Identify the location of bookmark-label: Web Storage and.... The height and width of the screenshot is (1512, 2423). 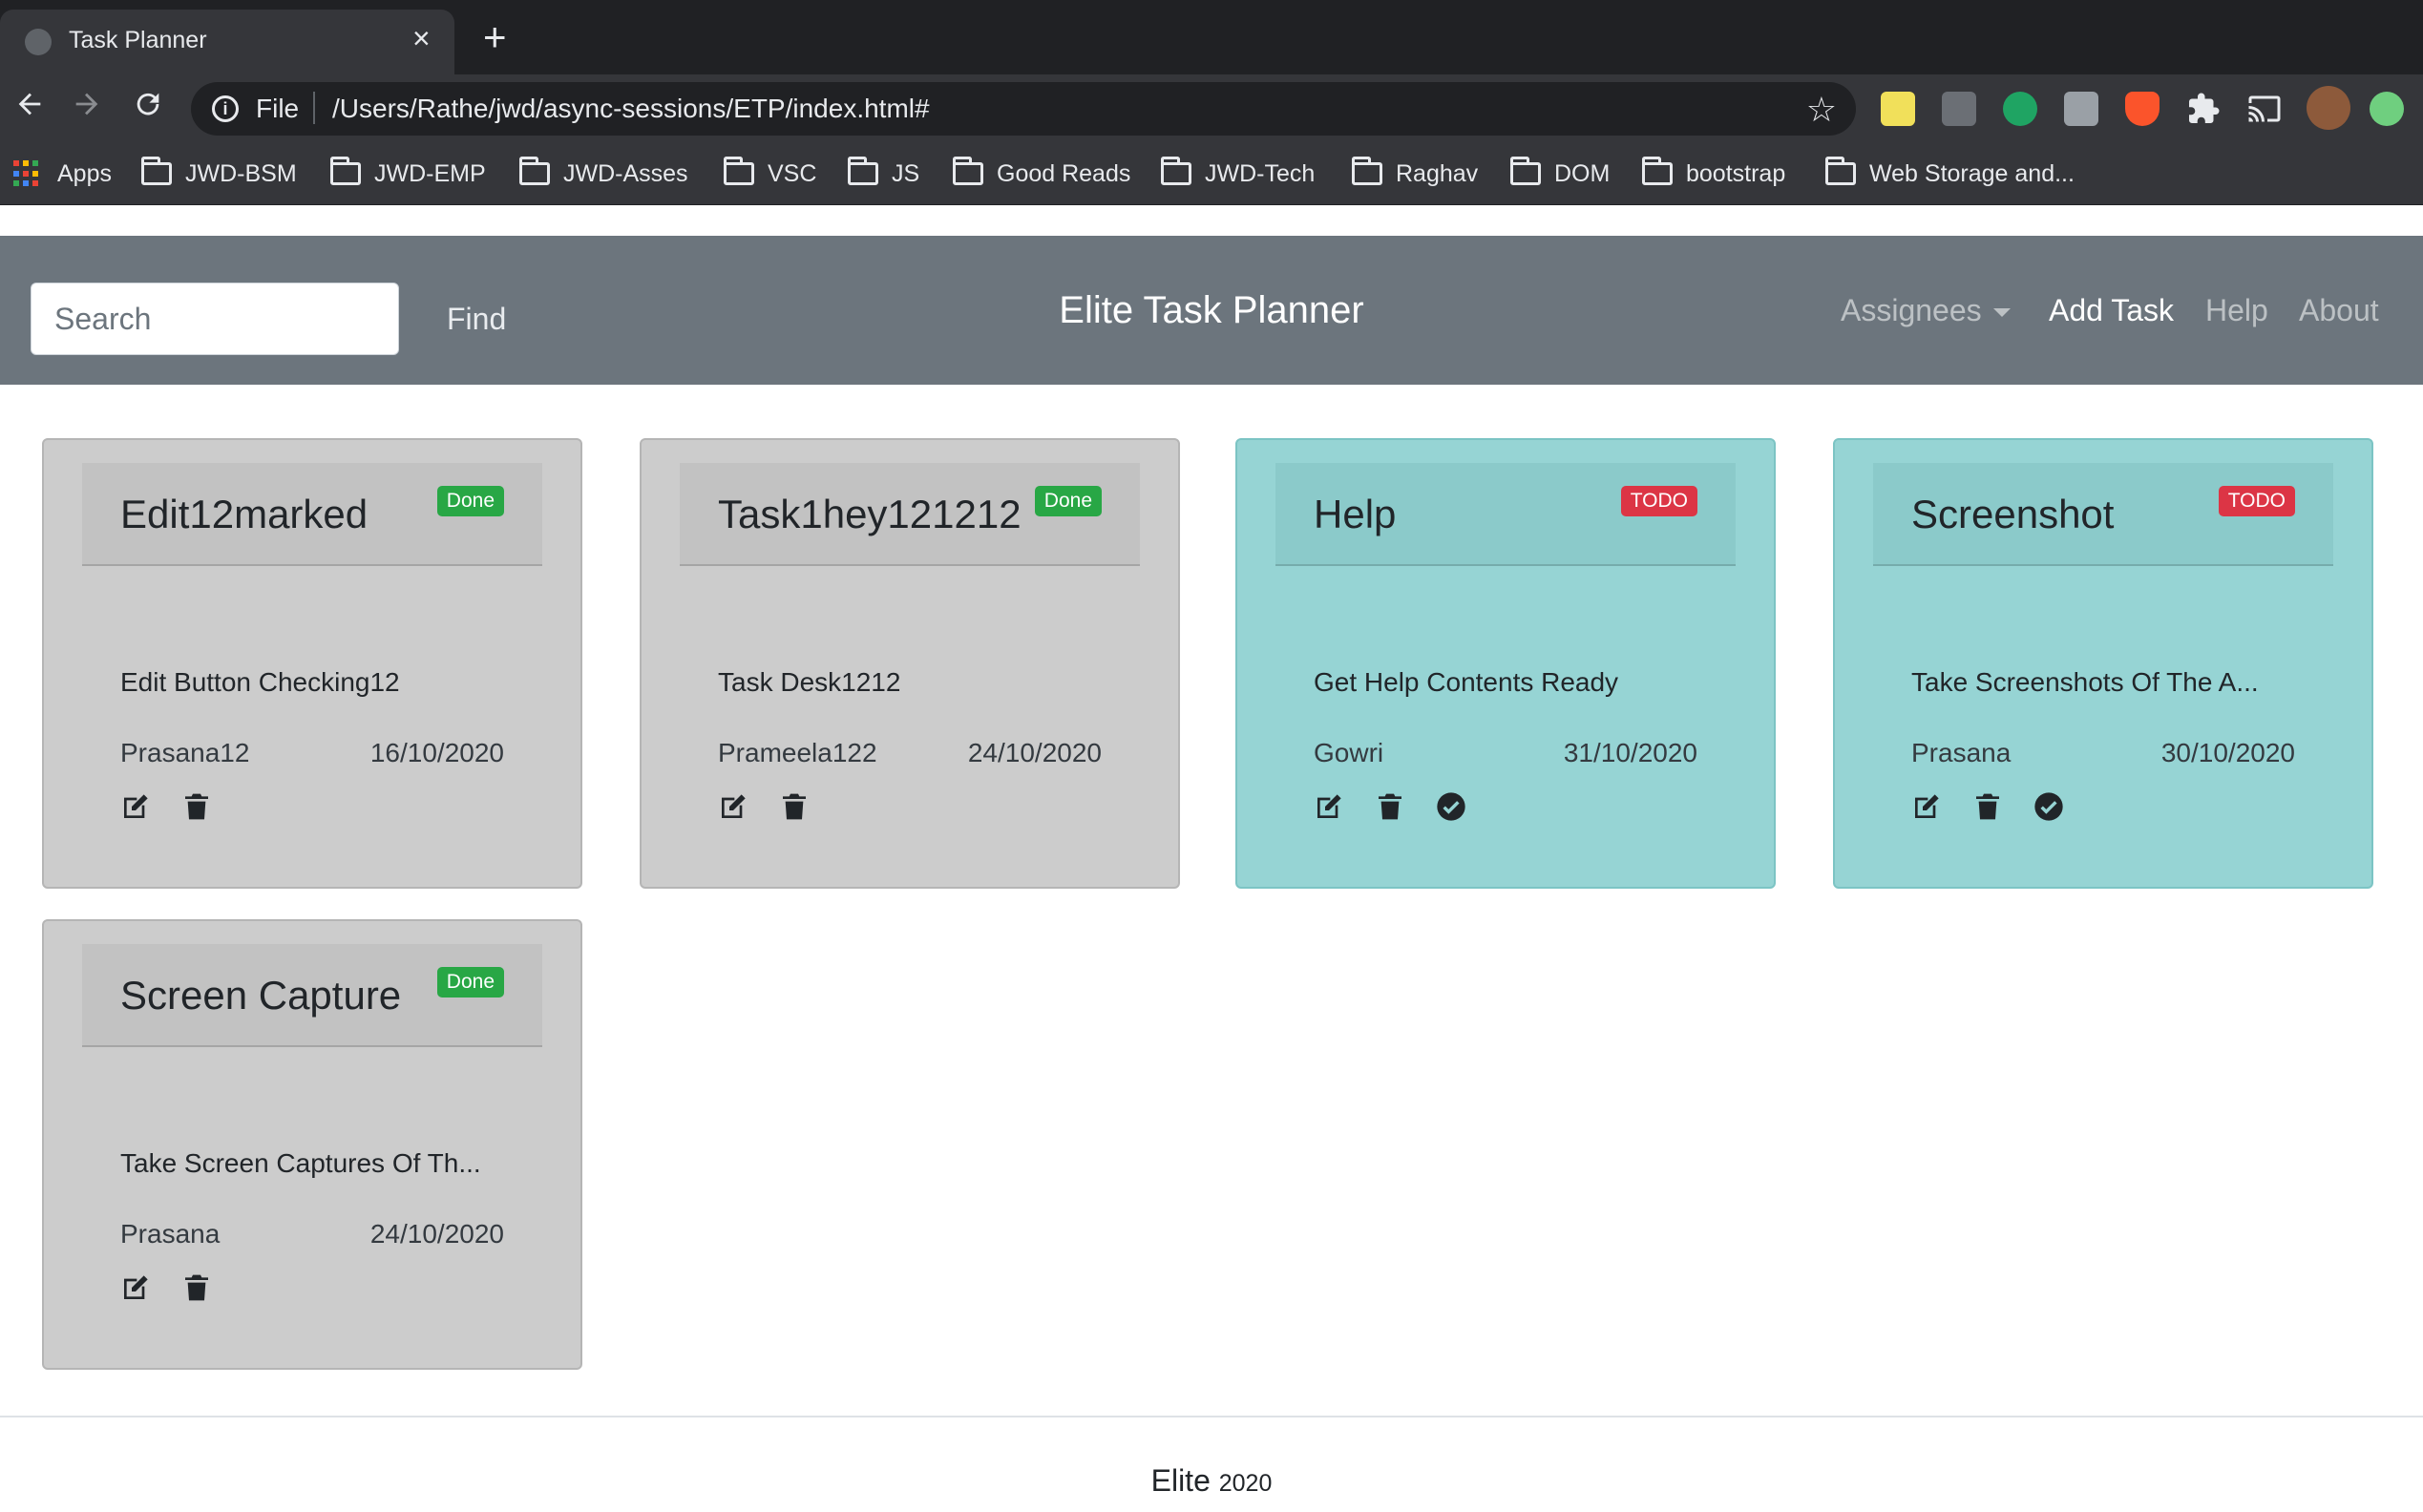
(1972, 173).